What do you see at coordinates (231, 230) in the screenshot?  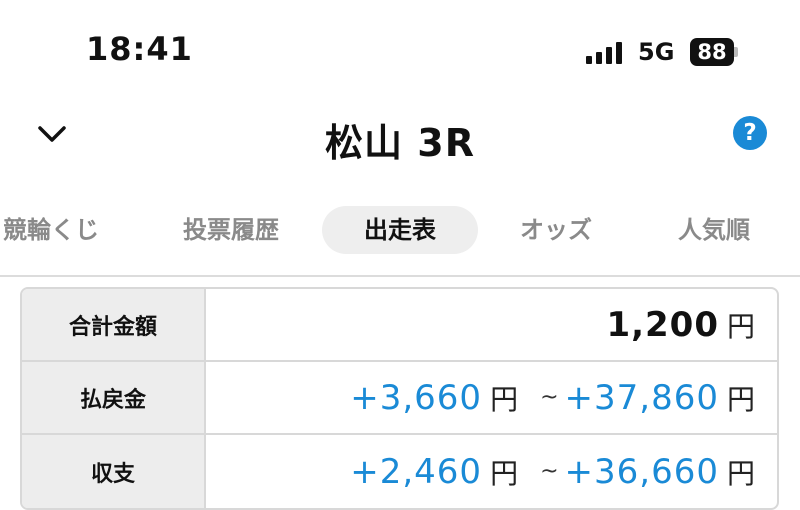 I see `tab-vote-history: 投票履歴` at bounding box center [231, 230].